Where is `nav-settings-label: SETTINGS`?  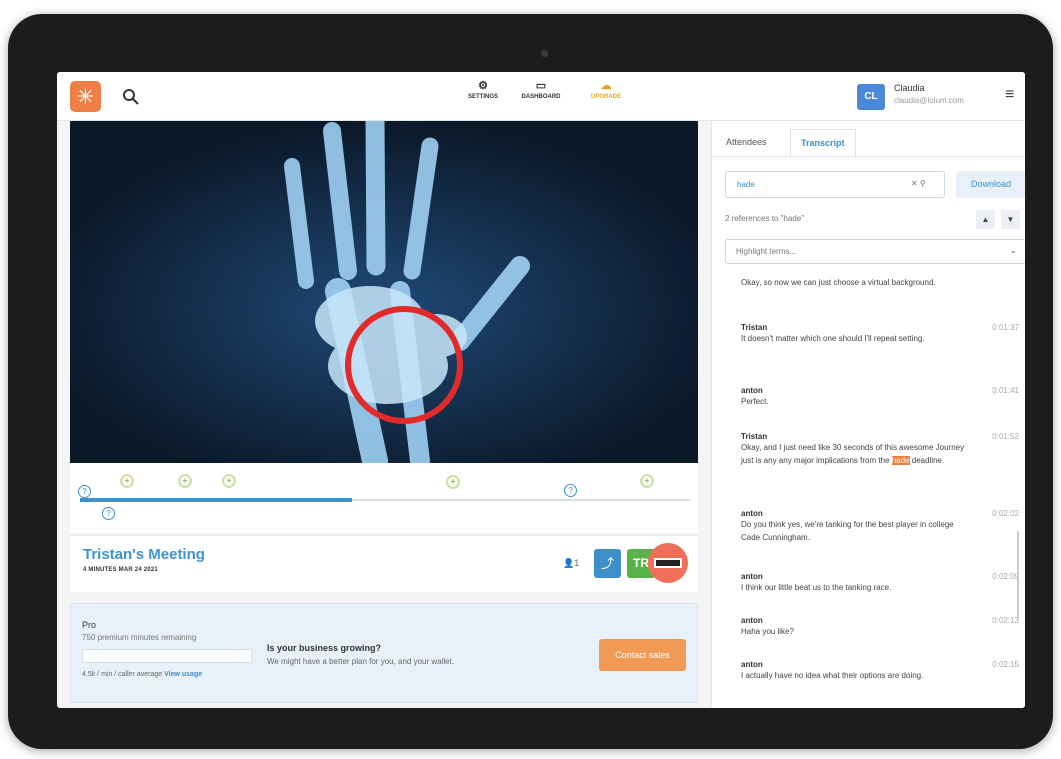 nav-settings-label: SETTINGS is located at coordinates (482, 97).